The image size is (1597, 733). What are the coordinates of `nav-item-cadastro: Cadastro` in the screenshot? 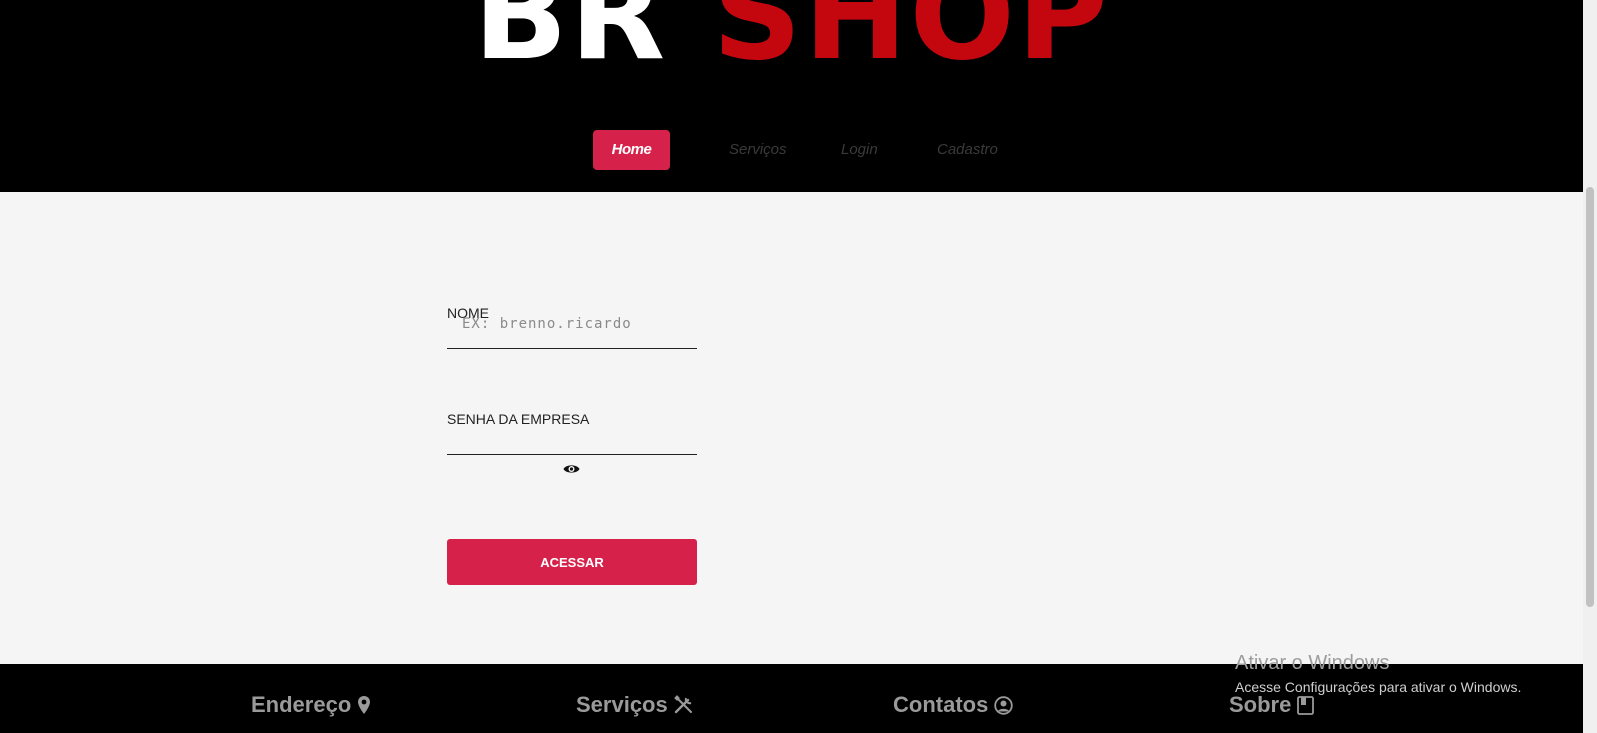 It's located at (967, 150).